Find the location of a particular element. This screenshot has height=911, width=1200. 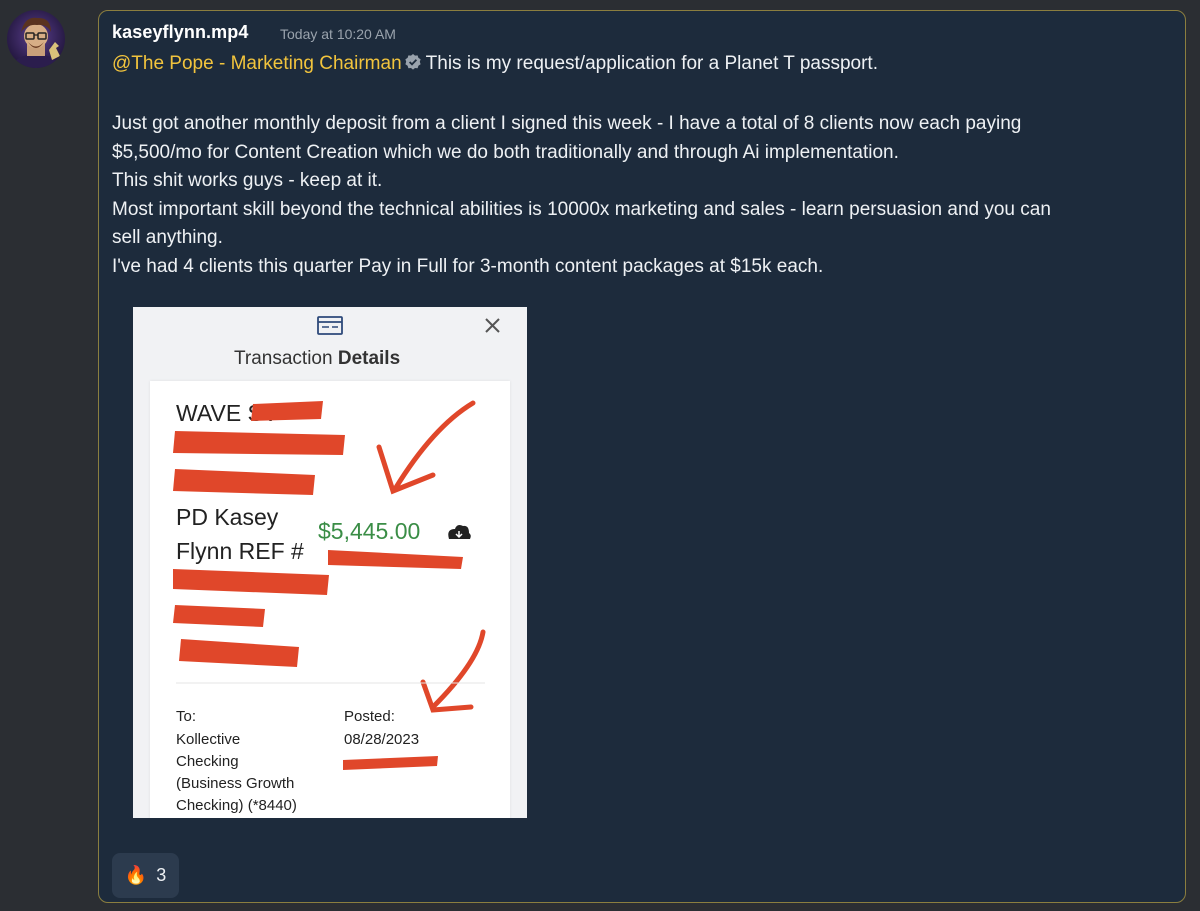

receipt-card-icon is located at coordinates (330, 325).